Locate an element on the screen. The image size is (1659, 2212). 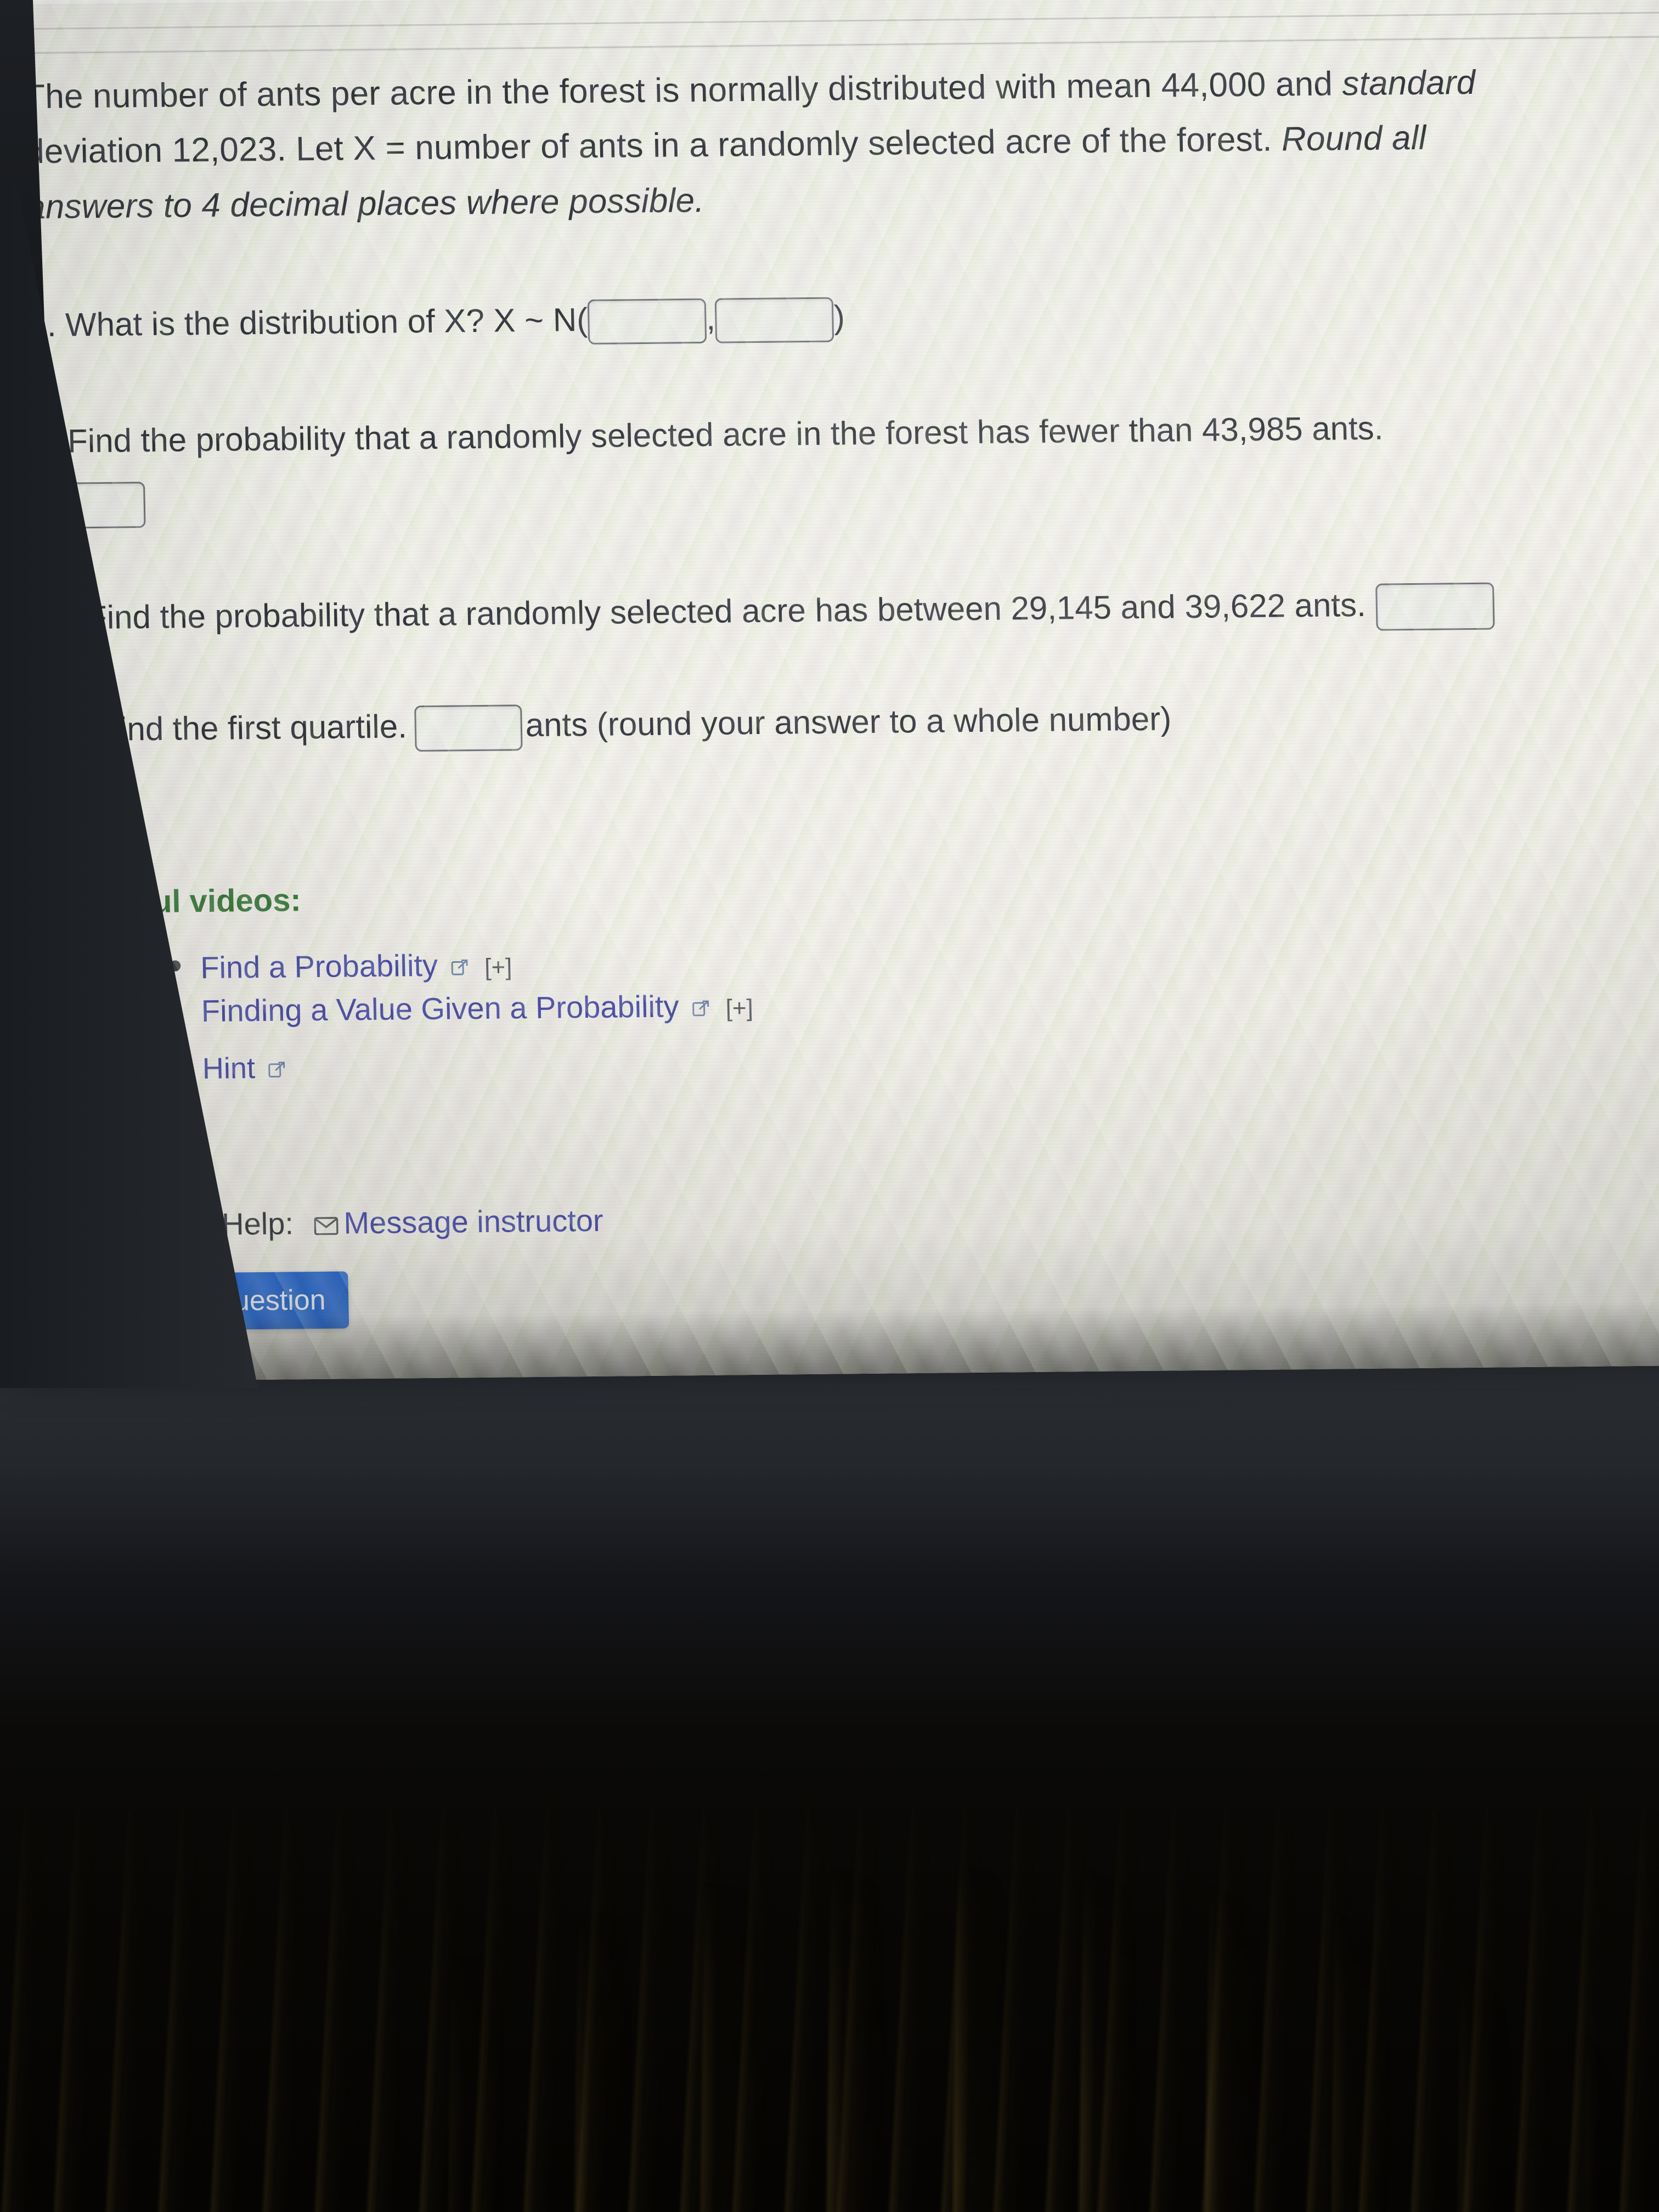
browser-tab-strip is located at coordinates (830, 27).